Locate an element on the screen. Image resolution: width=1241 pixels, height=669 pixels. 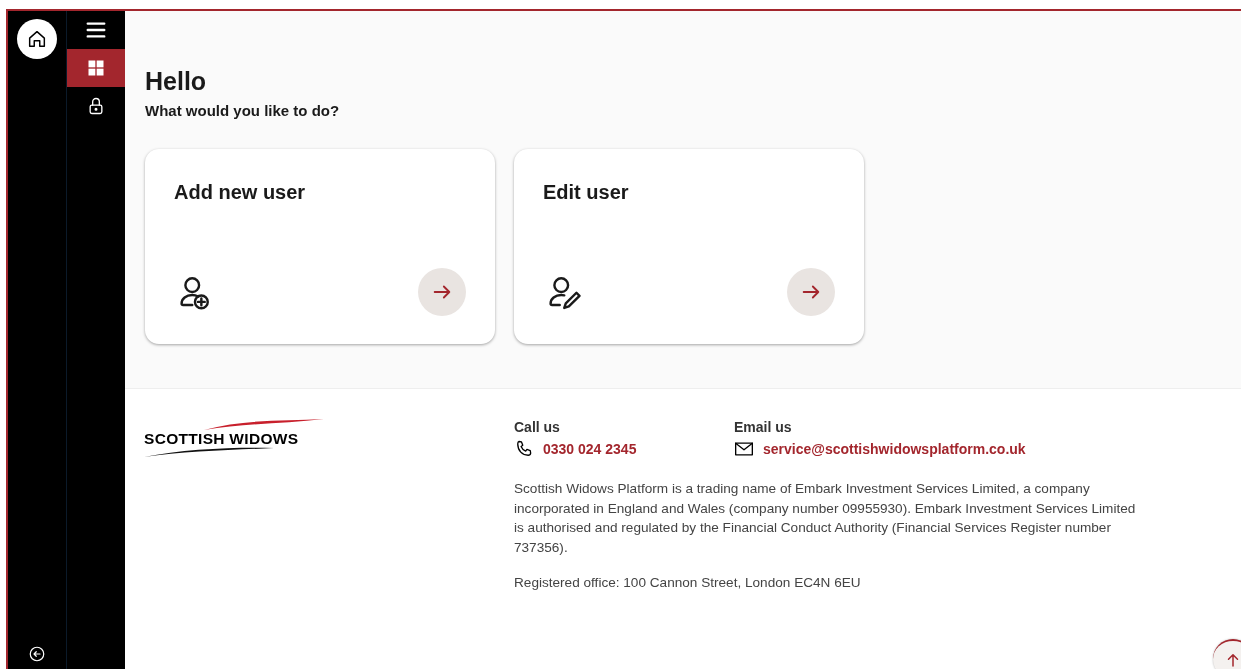
contact-label: Email us is located at coordinates (763, 427).